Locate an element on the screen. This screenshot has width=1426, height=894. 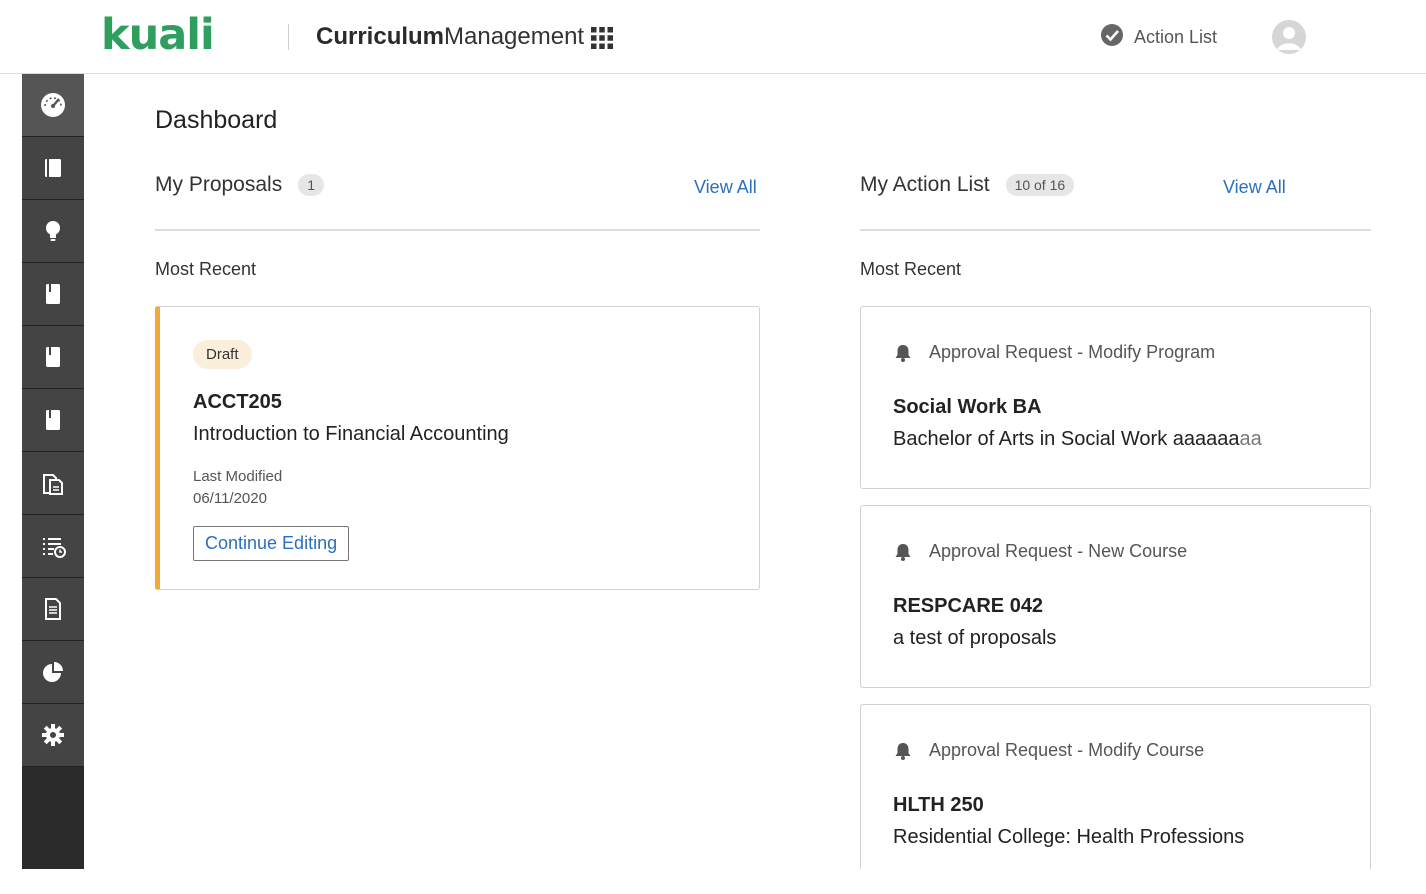
action-list-header-link: Action List is located at coordinates (1159, 37).